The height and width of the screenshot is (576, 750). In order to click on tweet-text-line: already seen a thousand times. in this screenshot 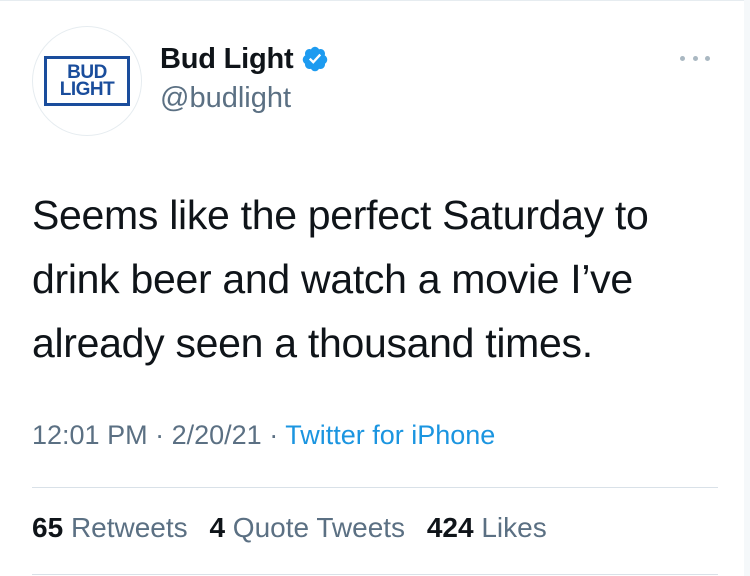, I will do `click(312, 343)`.